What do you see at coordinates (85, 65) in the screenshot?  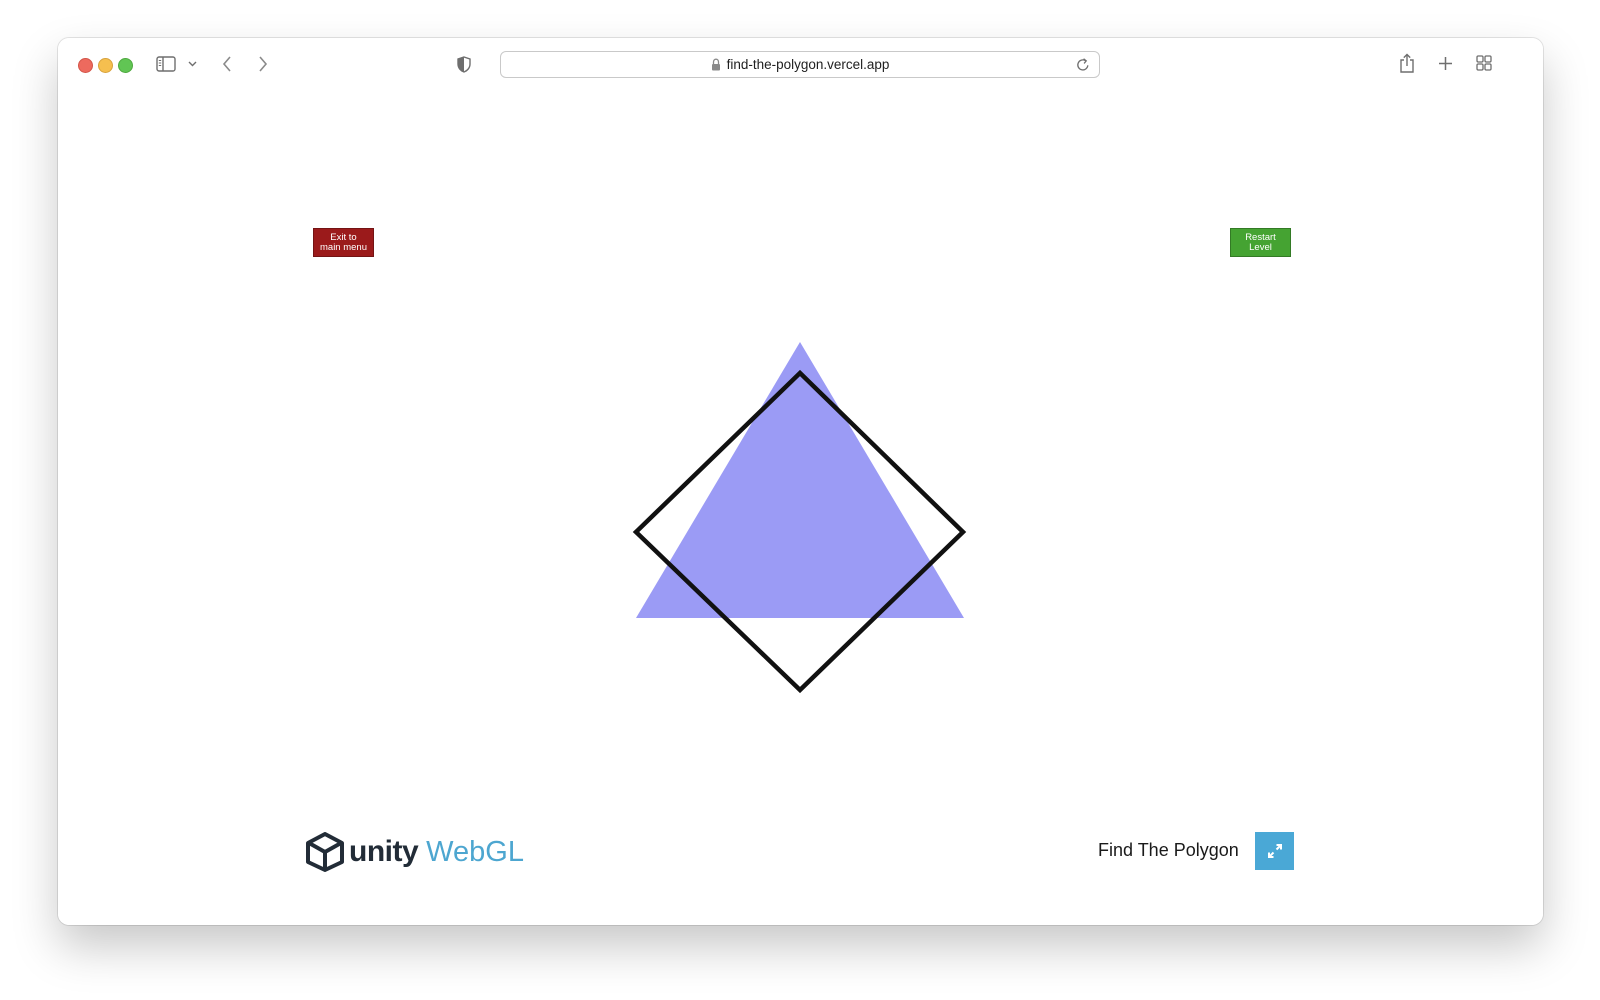 I see `close-window-button` at bounding box center [85, 65].